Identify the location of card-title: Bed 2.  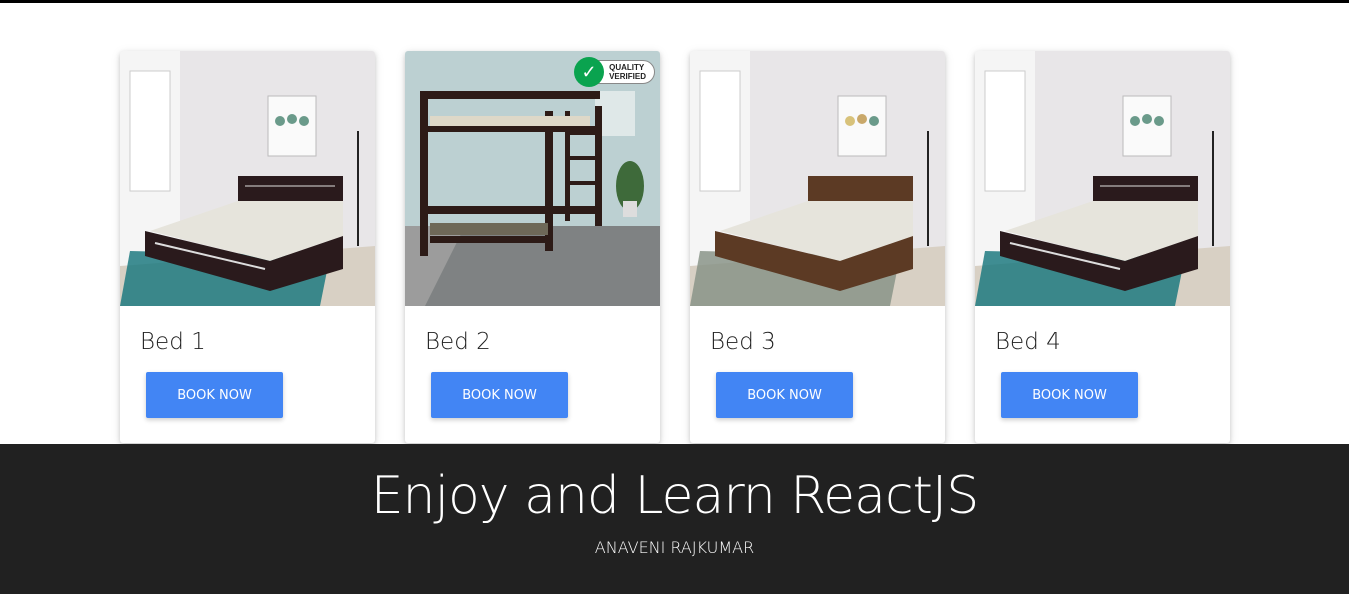
(458, 342).